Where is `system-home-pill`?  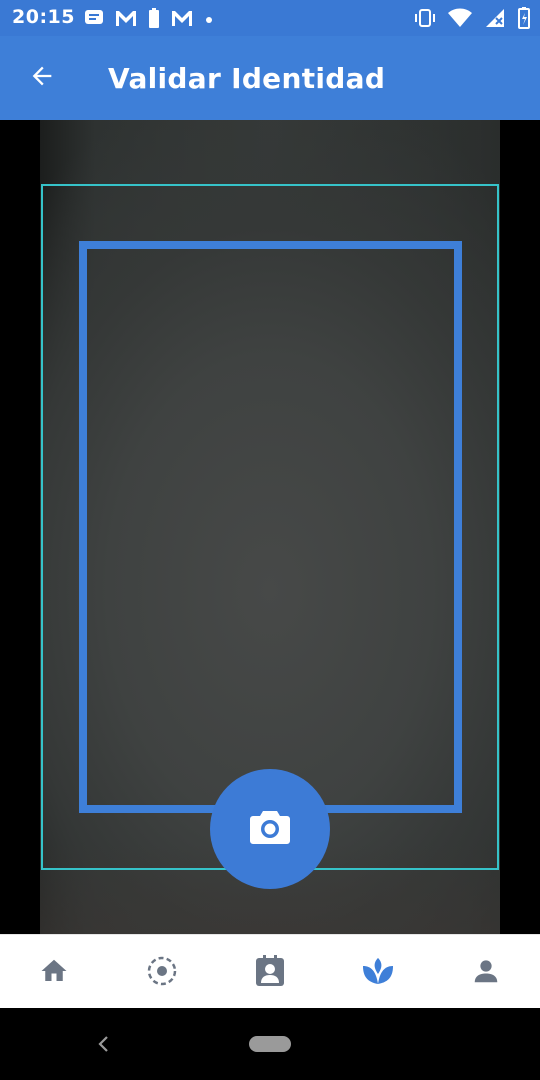 system-home-pill is located at coordinates (270, 1044).